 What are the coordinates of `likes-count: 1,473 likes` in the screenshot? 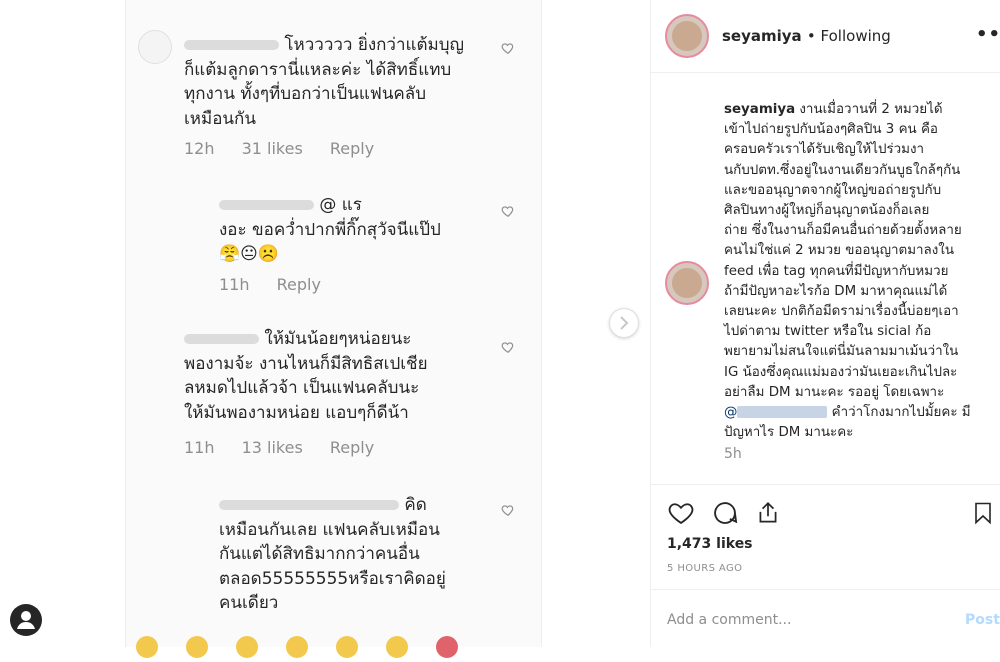 It's located at (710, 544).